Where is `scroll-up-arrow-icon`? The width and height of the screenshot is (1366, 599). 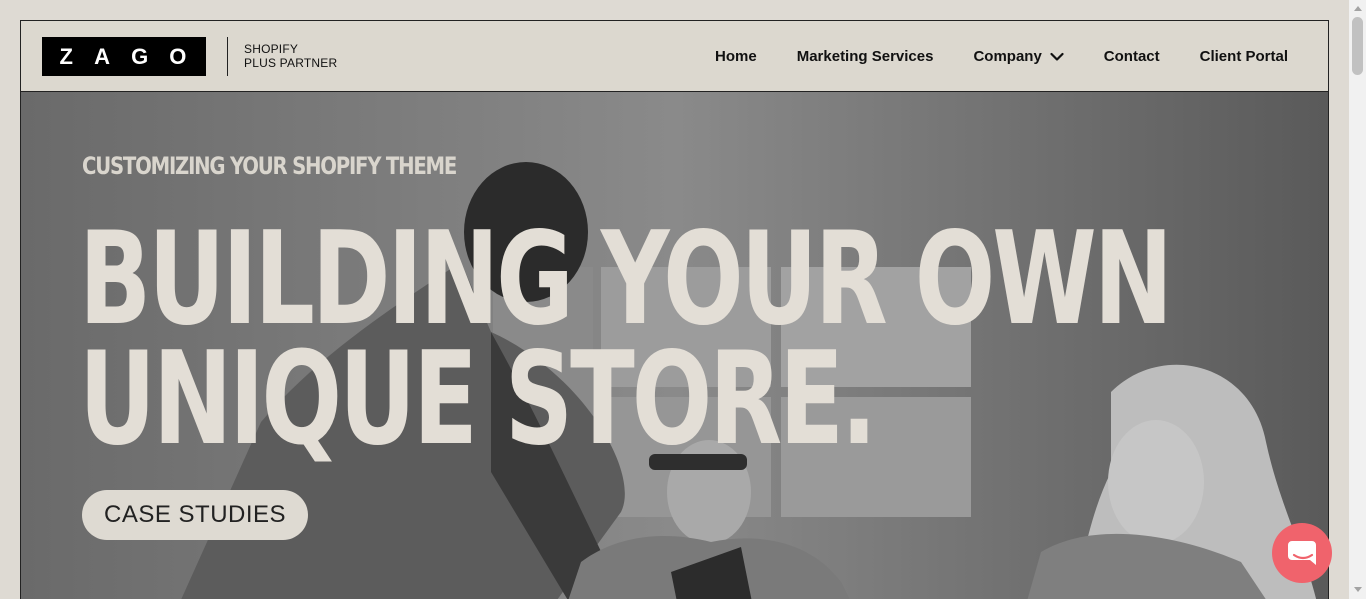 scroll-up-arrow-icon is located at coordinates (1358, 8).